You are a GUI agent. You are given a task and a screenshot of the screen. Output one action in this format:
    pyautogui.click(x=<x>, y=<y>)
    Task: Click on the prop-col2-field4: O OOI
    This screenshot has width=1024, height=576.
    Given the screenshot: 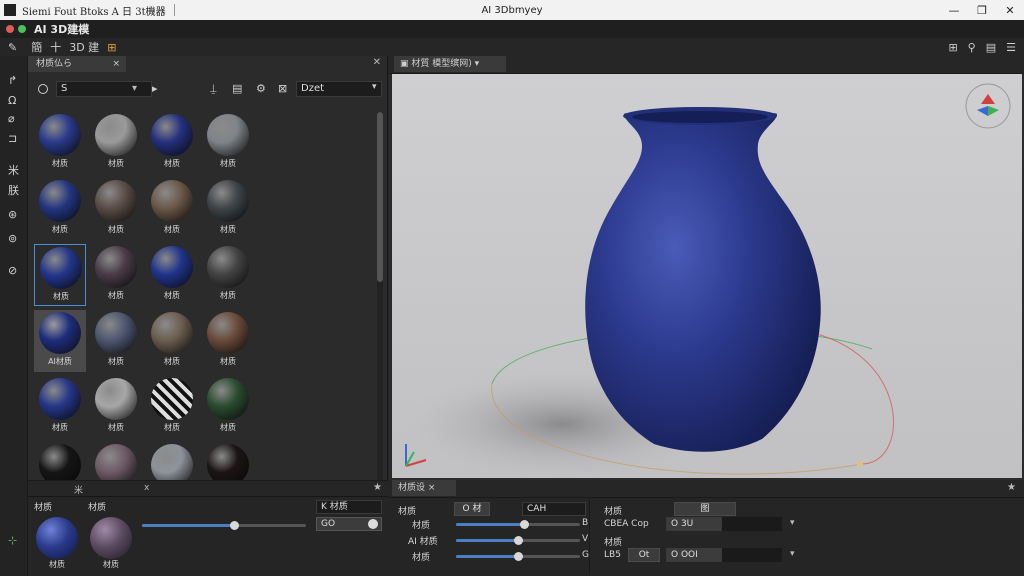 What is the action you would take?
    pyautogui.click(x=694, y=555)
    